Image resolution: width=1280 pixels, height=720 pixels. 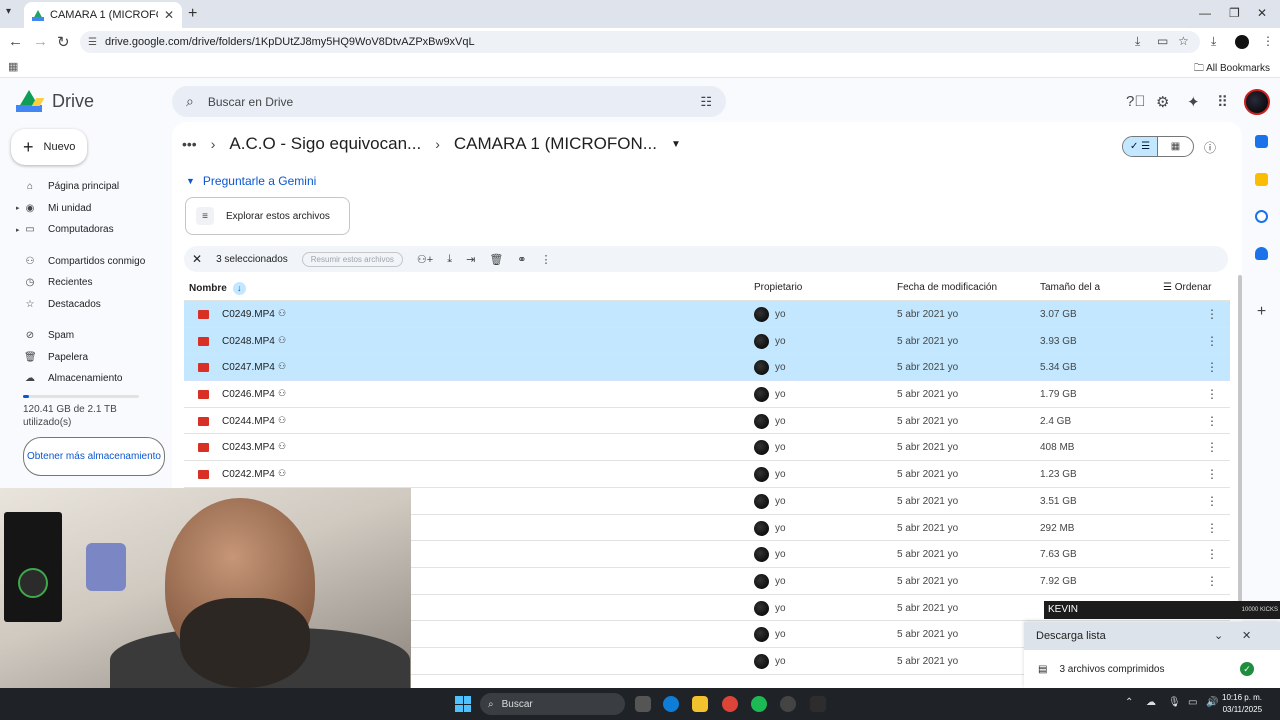 I want to click on browser-tab: CAMARA 1 (MICROFONO) - Go ✕, so click(x=103, y=15).